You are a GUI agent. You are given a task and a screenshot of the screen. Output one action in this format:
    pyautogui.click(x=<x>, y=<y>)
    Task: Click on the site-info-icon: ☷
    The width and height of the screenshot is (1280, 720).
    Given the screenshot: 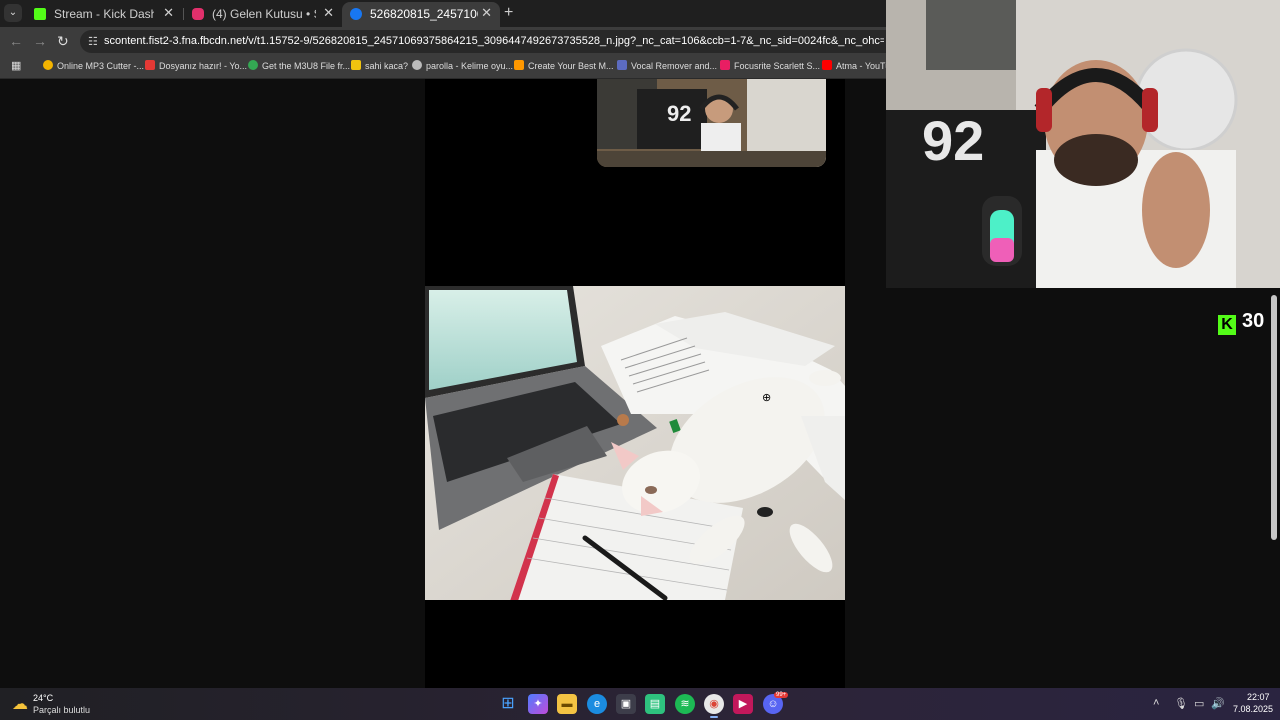 What is the action you would take?
    pyautogui.click(x=93, y=41)
    